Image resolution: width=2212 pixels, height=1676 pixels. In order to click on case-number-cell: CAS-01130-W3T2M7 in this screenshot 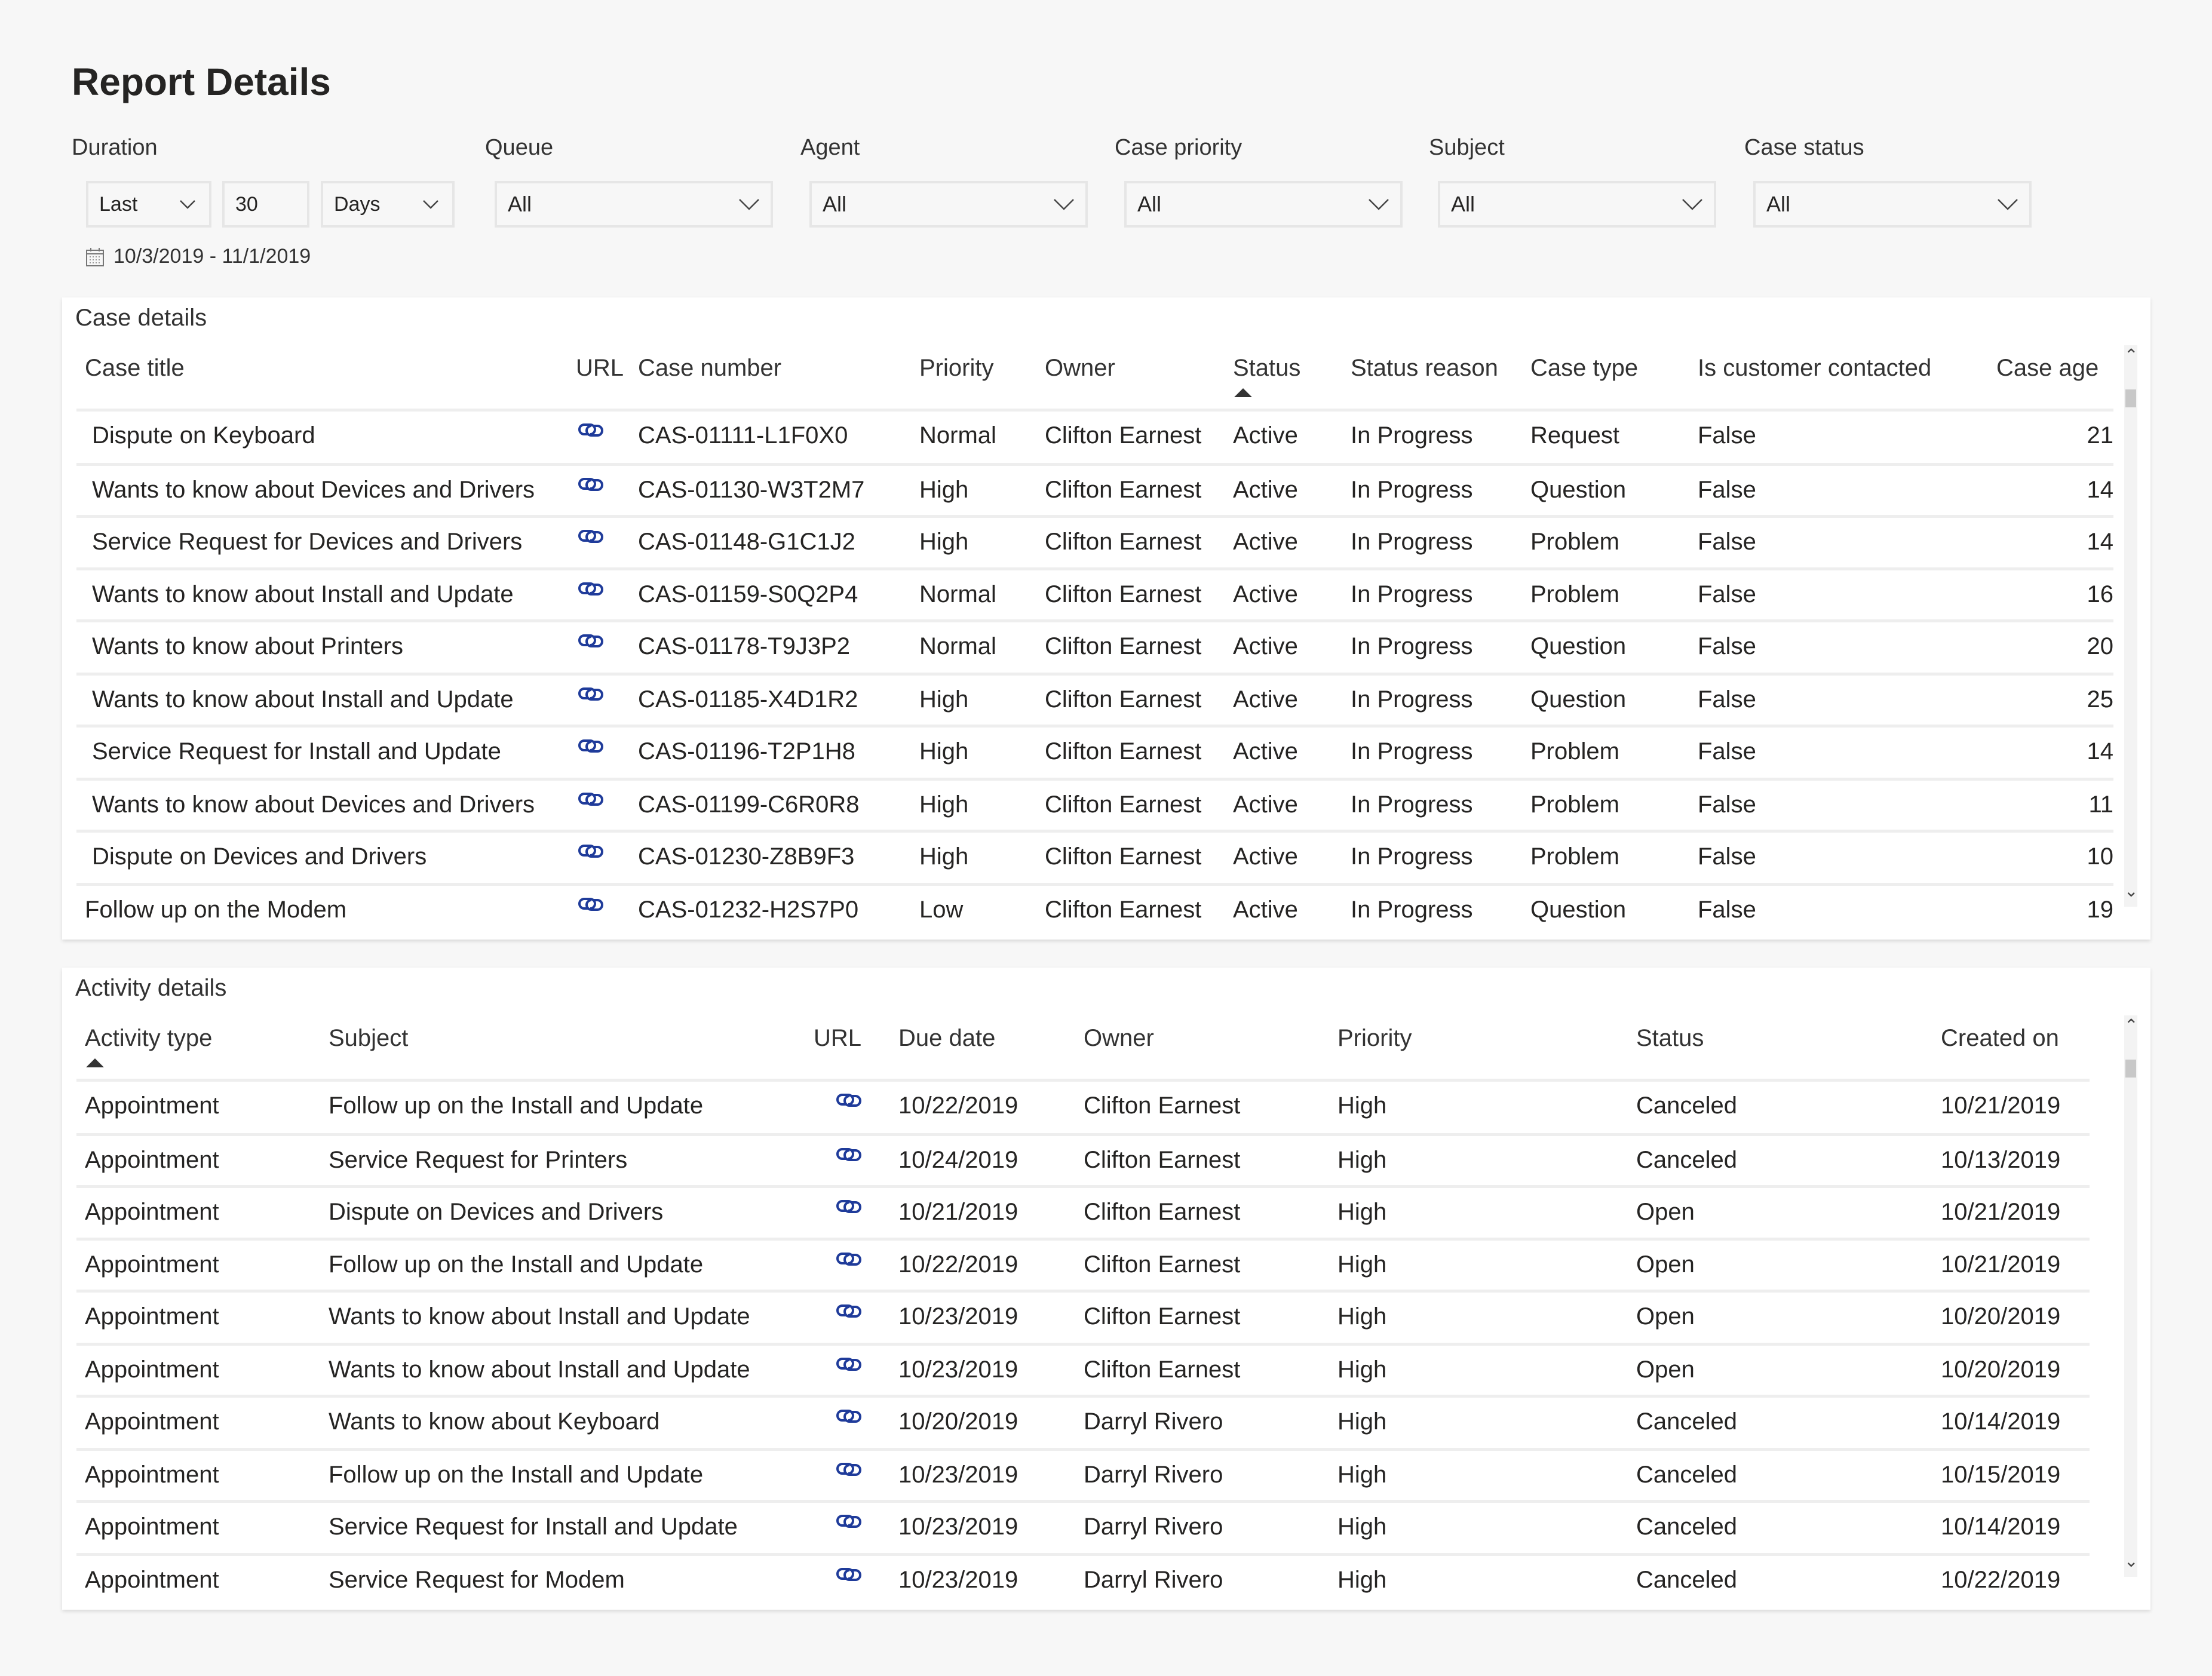, I will do `click(752, 490)`.